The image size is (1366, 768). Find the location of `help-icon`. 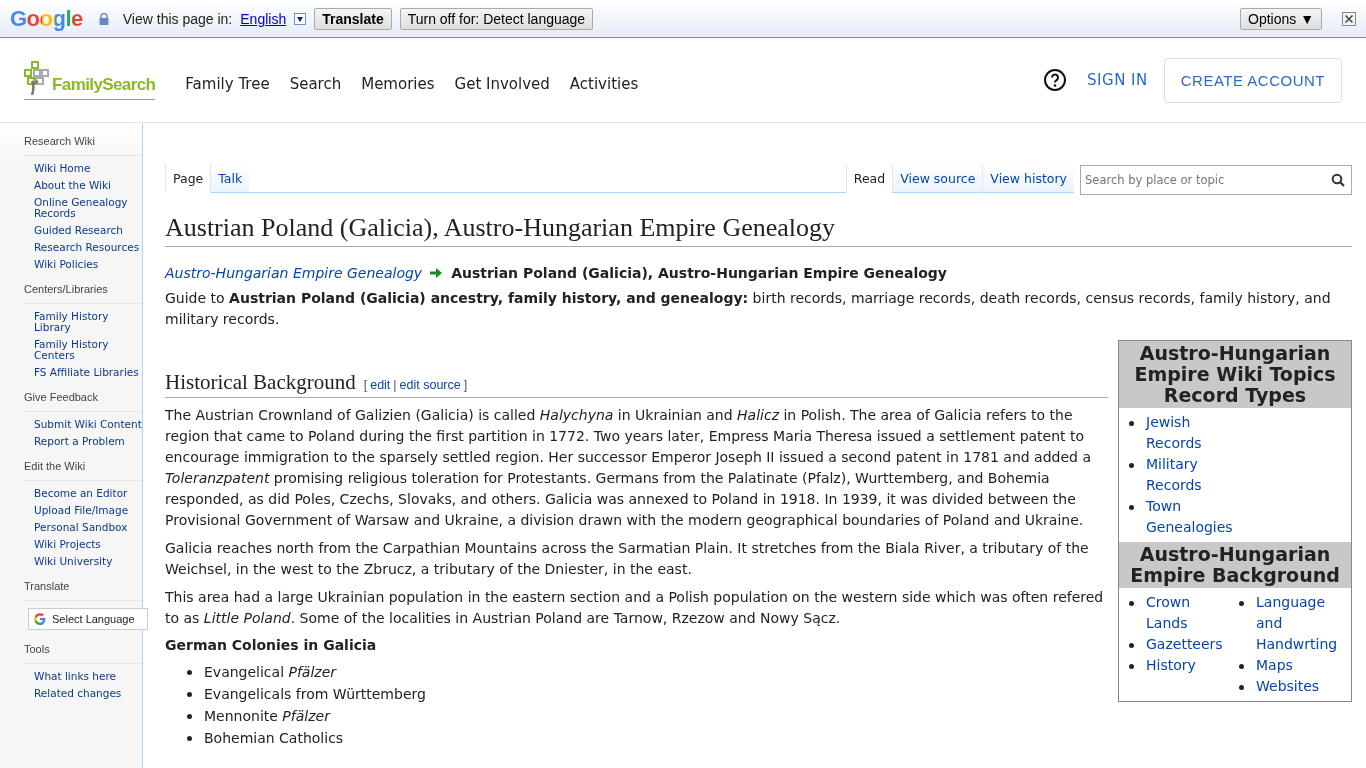

help-icon is located at coordinates (1055, 80).